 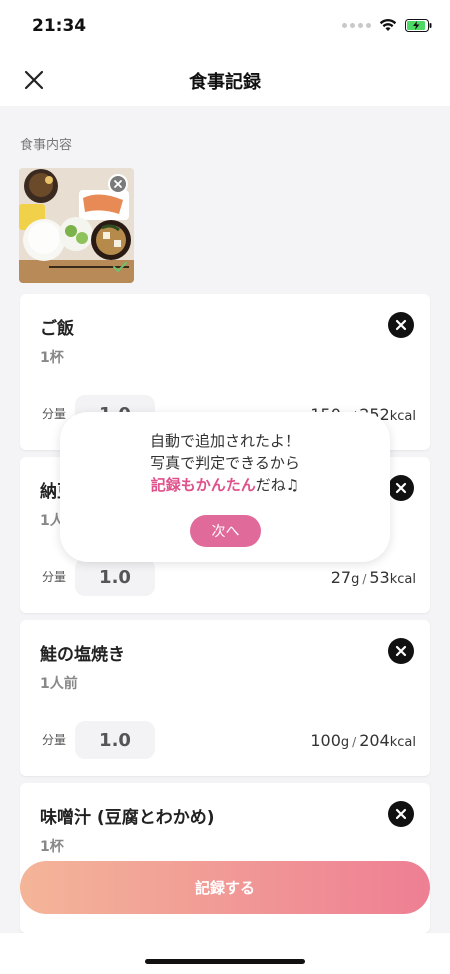 What do you see at coordinates (356, 25) in the screenshot?
I see `signal-icon` at bounding box center [356, 25].